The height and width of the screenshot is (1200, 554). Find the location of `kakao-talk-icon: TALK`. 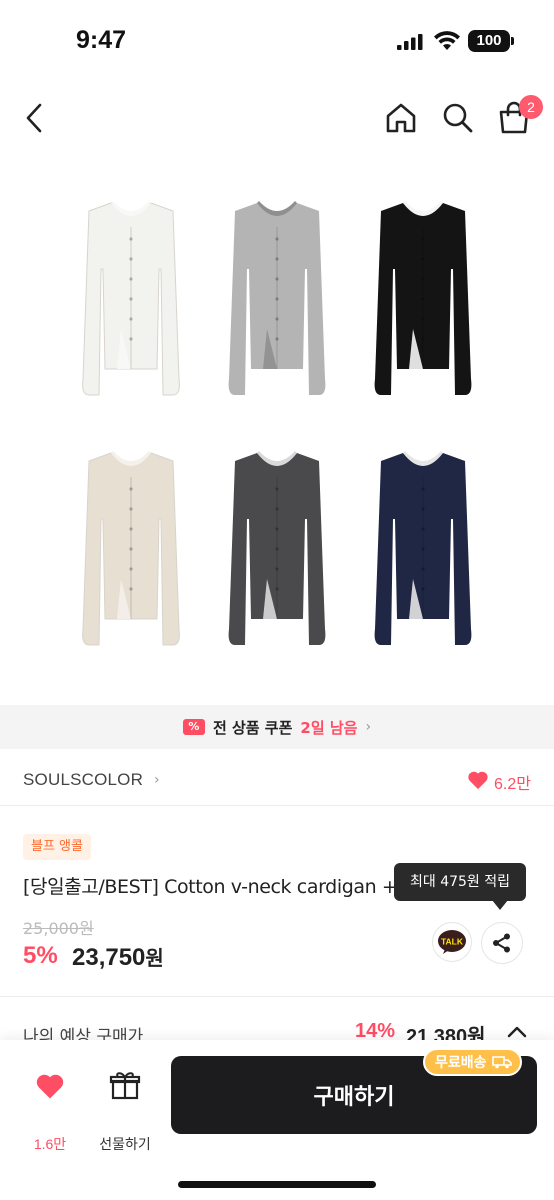

kakao-talk-icon: TALK is located at coordinates (452, 942).